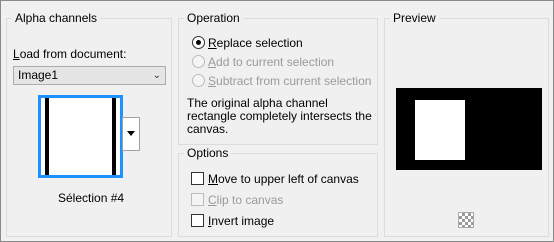 The image size is (554, 242). I want to click on replace-selection-label: Replace selection, so click(255, 43).